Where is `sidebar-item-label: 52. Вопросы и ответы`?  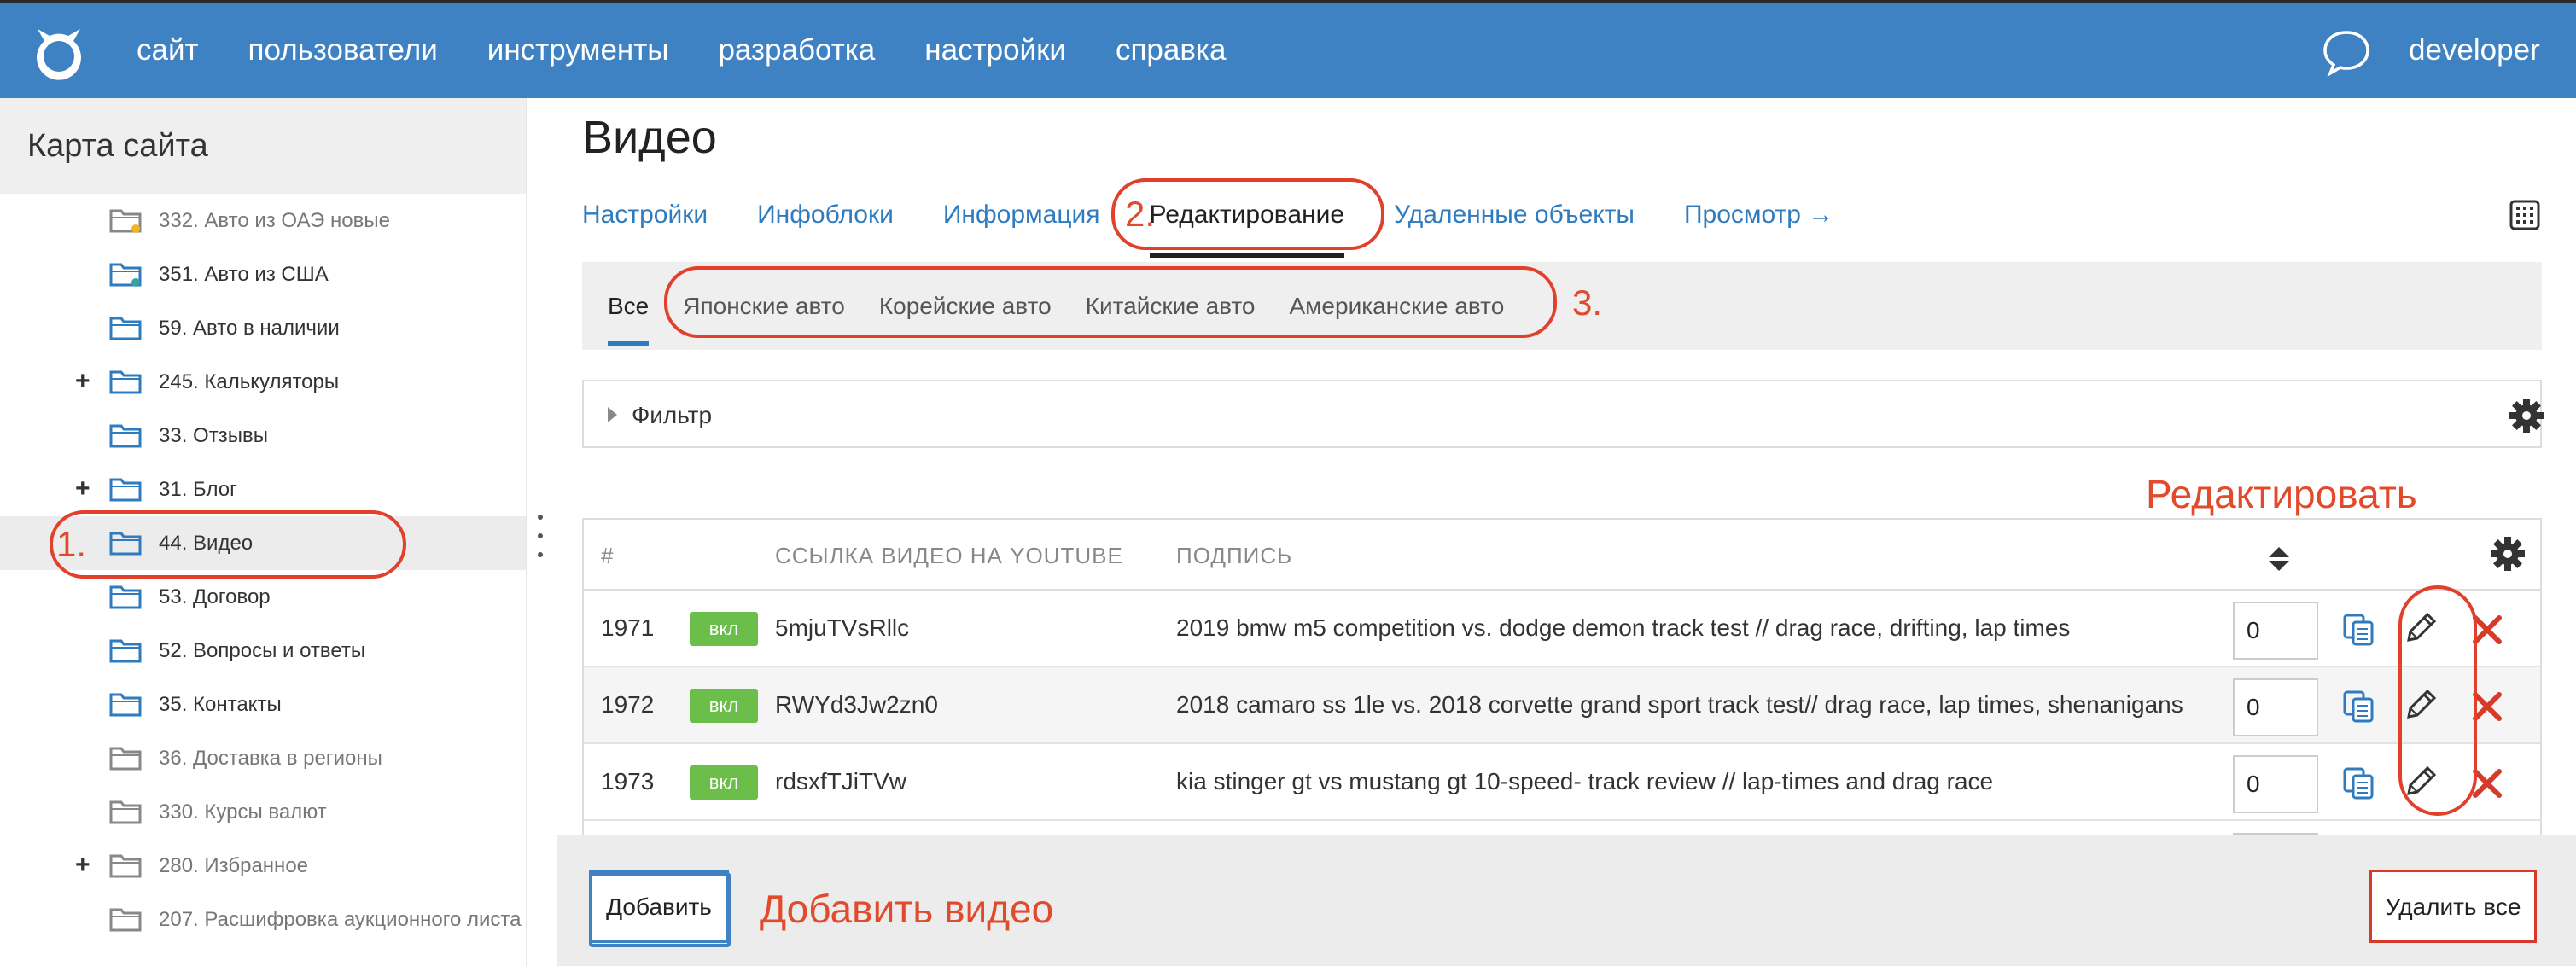 sidebar-item-label: 52. Вопросы и ответы is located at coordinates (262, 650).